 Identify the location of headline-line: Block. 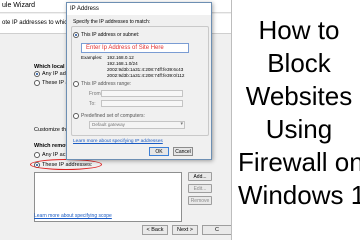
(299, 63).